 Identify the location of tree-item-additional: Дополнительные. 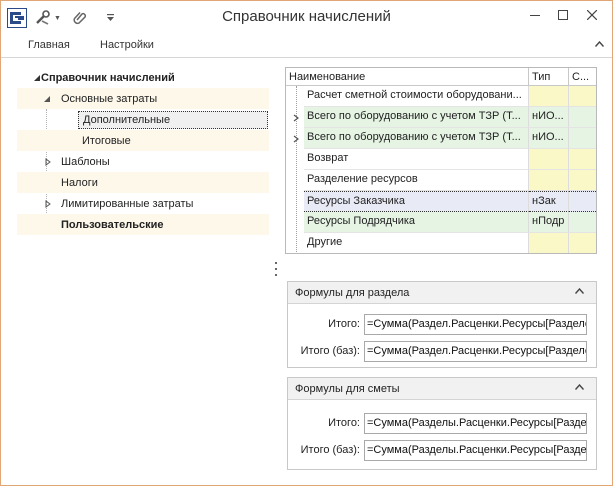
(143, 119).